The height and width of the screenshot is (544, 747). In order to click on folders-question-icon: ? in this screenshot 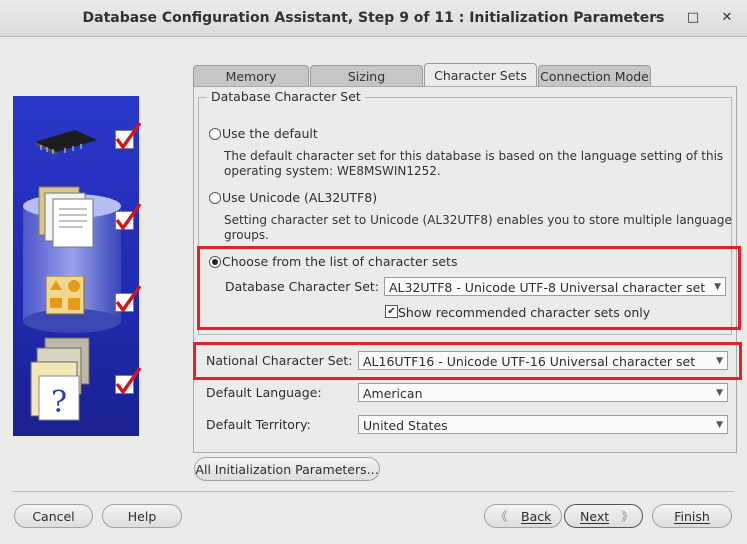, I will do `click(60, 379)`.